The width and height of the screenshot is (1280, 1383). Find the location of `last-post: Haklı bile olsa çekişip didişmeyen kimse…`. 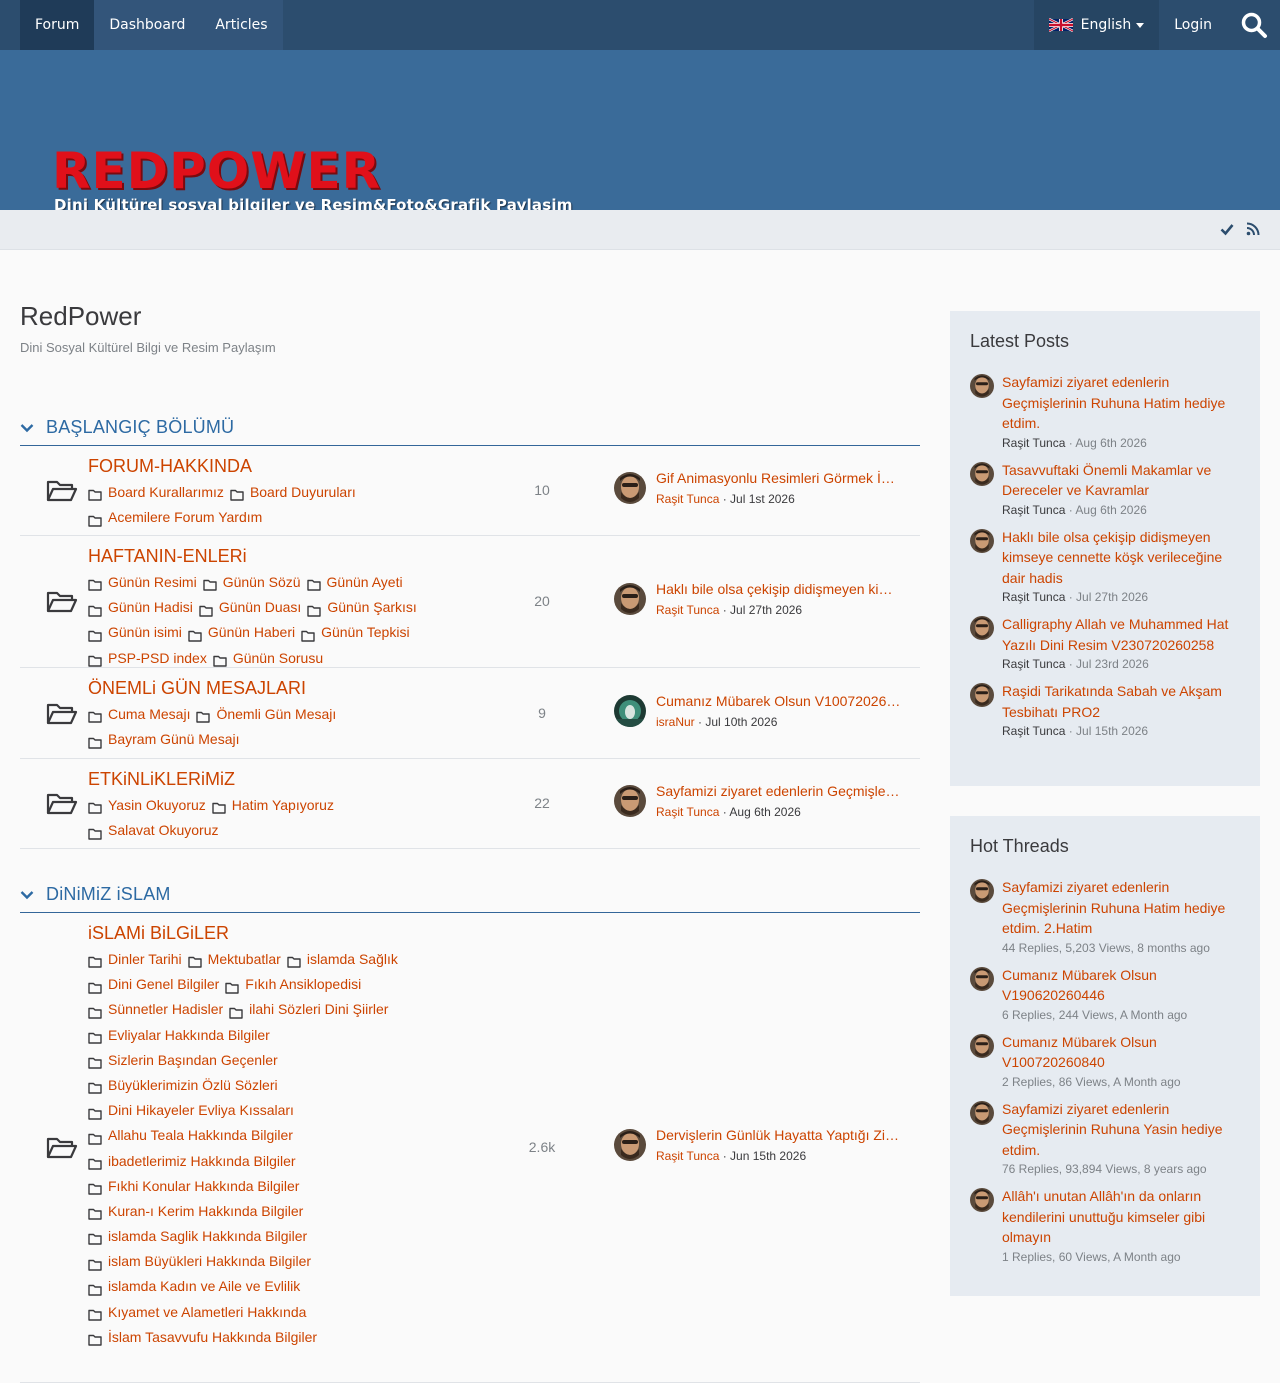

last-post: Haklı bile olsa çekişip didişmeyen kimse… is located at coordinates (759, 599).